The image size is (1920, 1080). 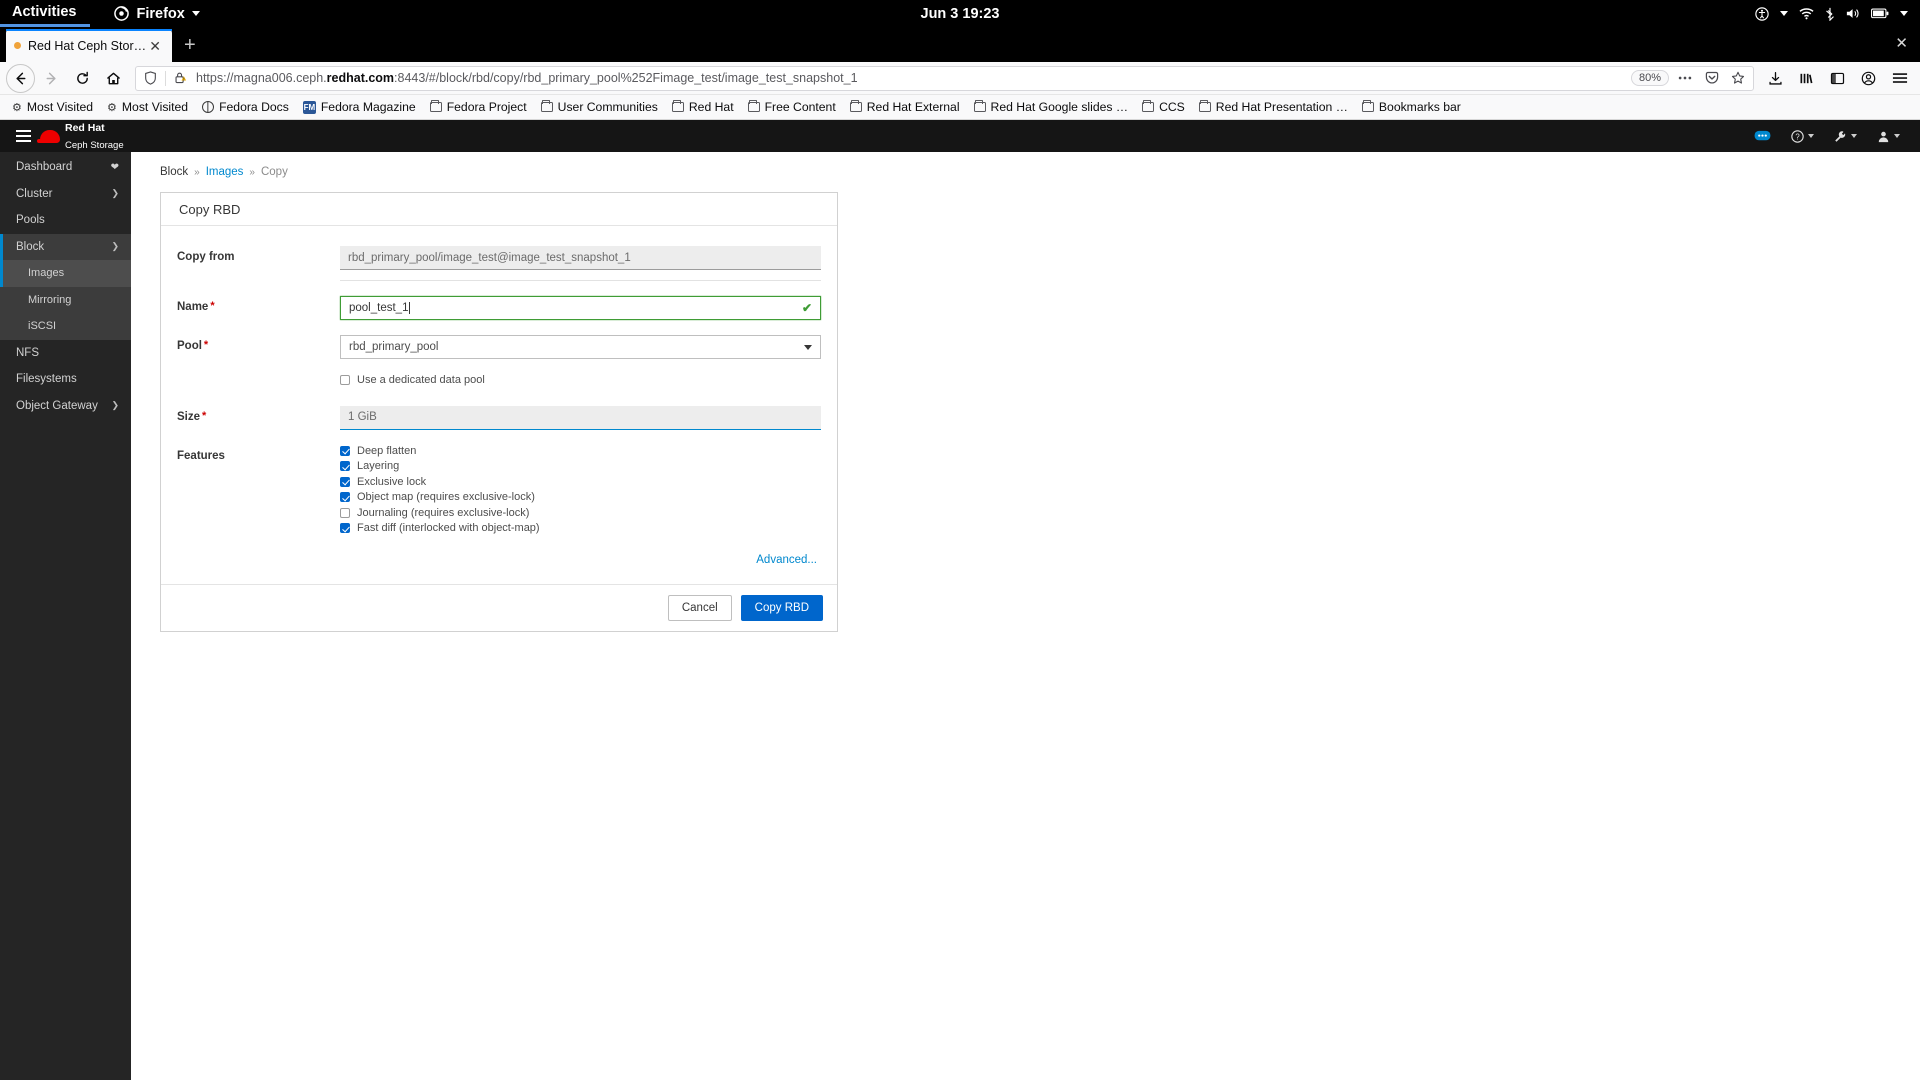 I want to click on feature-checkbox-layering, so click(x=345, y=466).